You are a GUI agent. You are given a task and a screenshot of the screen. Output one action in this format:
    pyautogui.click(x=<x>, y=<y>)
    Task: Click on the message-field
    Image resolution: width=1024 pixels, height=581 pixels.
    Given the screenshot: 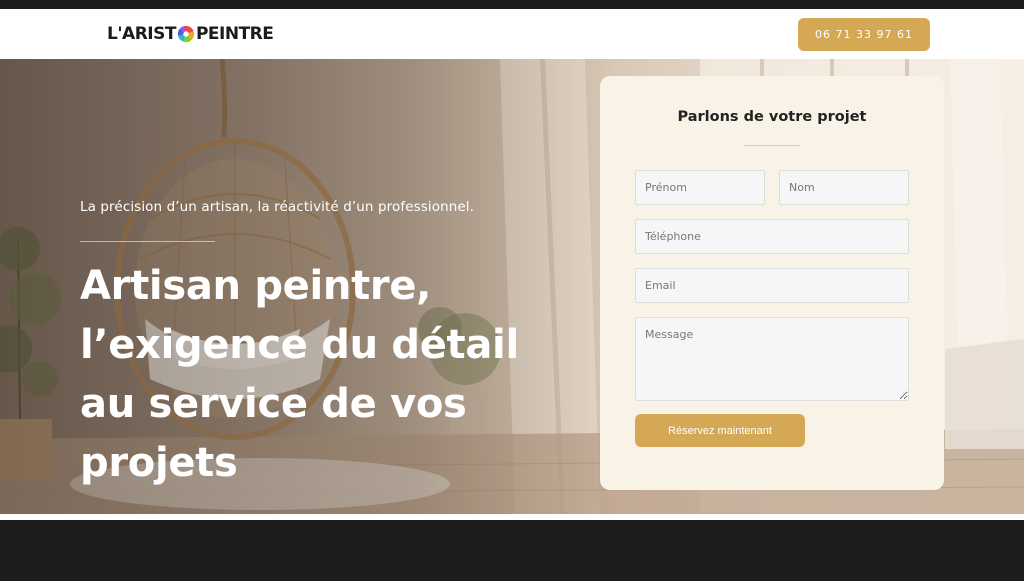 What is the action you would take?
    pyautogui.click(x=772, y=359)
    